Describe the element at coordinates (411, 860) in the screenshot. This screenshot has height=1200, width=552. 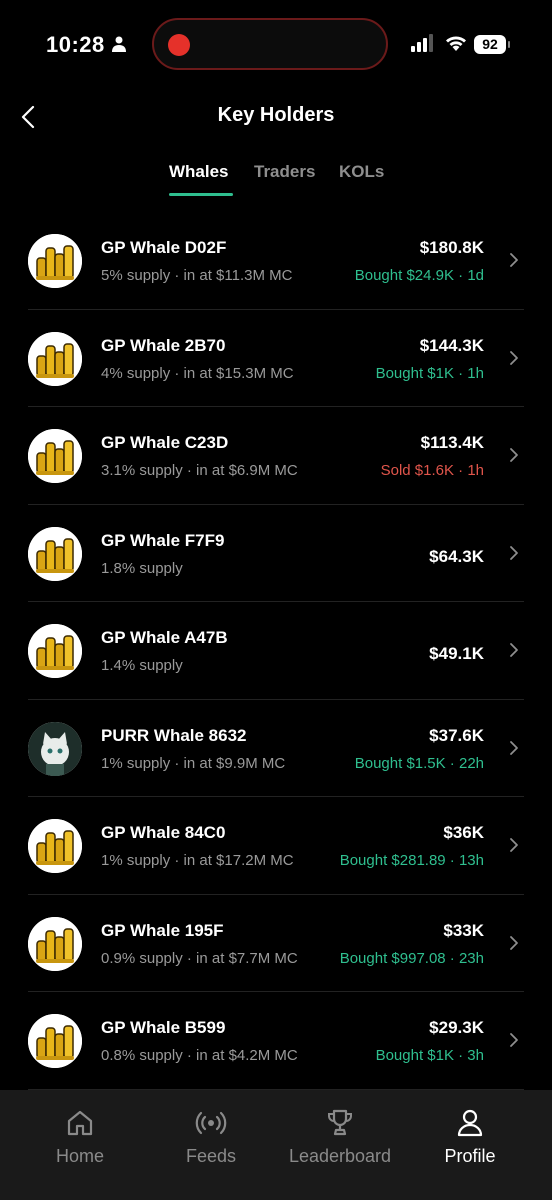
I see `holder-activity: Bought $281.89 · 13h` at that location.